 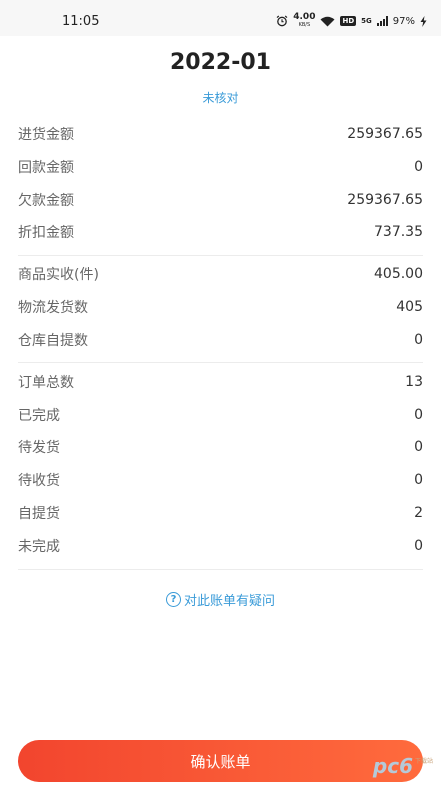 I want to click on question-circle-icon: ?, so click(x=173, y=599).